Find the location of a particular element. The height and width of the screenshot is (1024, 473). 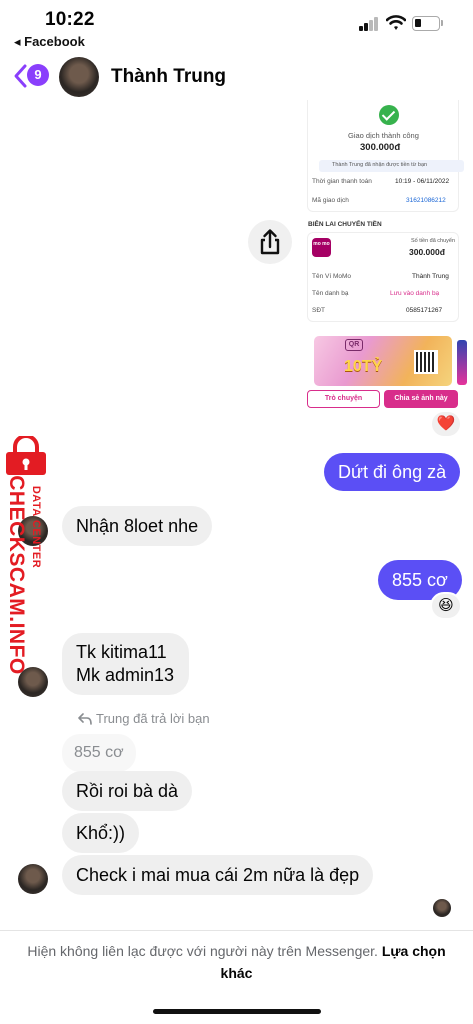

qr-code-icon is located at coordinates (426, 362).